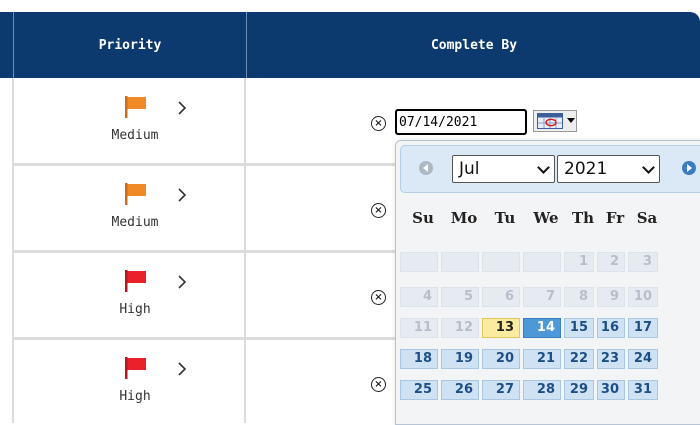 The height and width of the screenshot is (425, 700). What do you see at coordinates (542, 359) in the screenshot?
I see `calendar-day-cell: 21` at bounding box center [542, 359].